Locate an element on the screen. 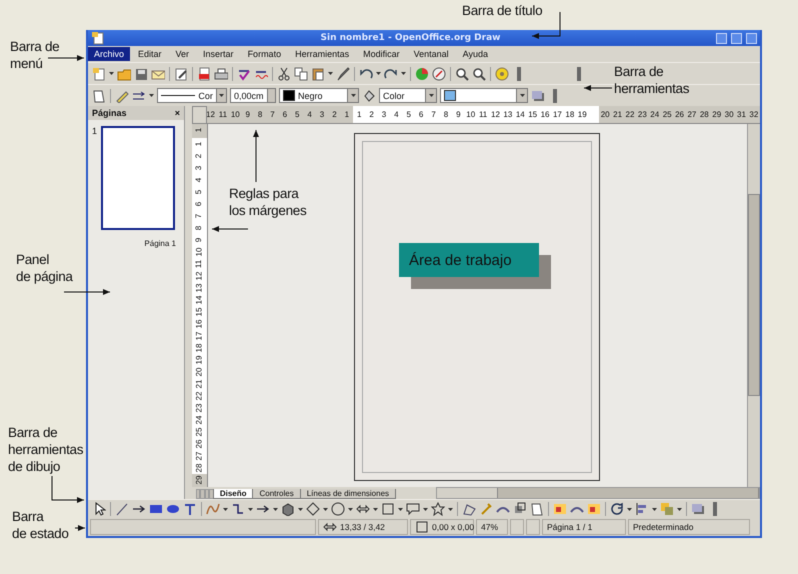 Image resolution: width=798 pixels, height=574 pixels. menu-item: Ventanal is located at coordinates (431, 54).